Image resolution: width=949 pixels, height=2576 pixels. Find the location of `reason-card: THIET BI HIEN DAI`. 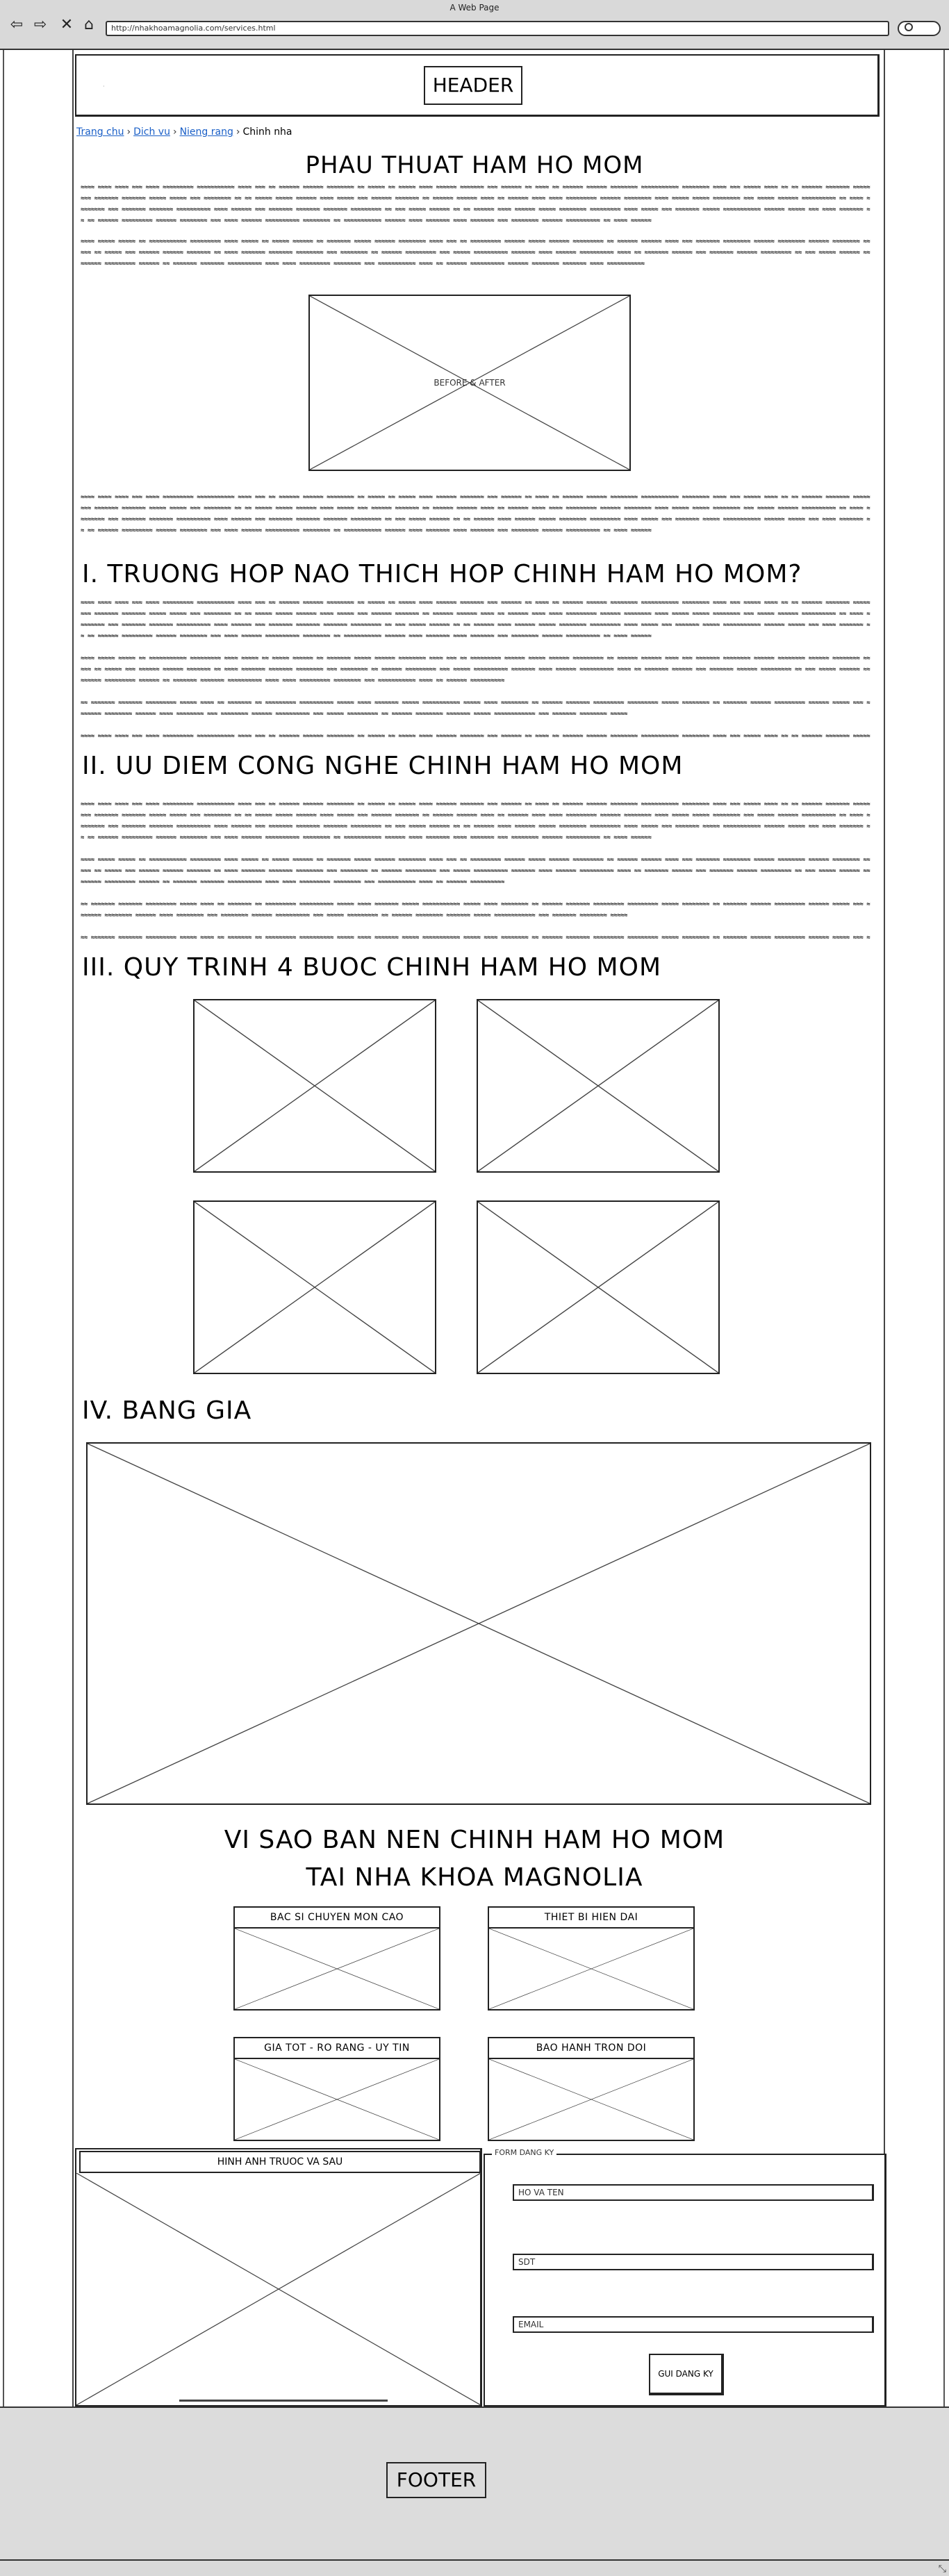

reason-card: THIET BI HIEN DAI is located at coordinates (591, 1959).